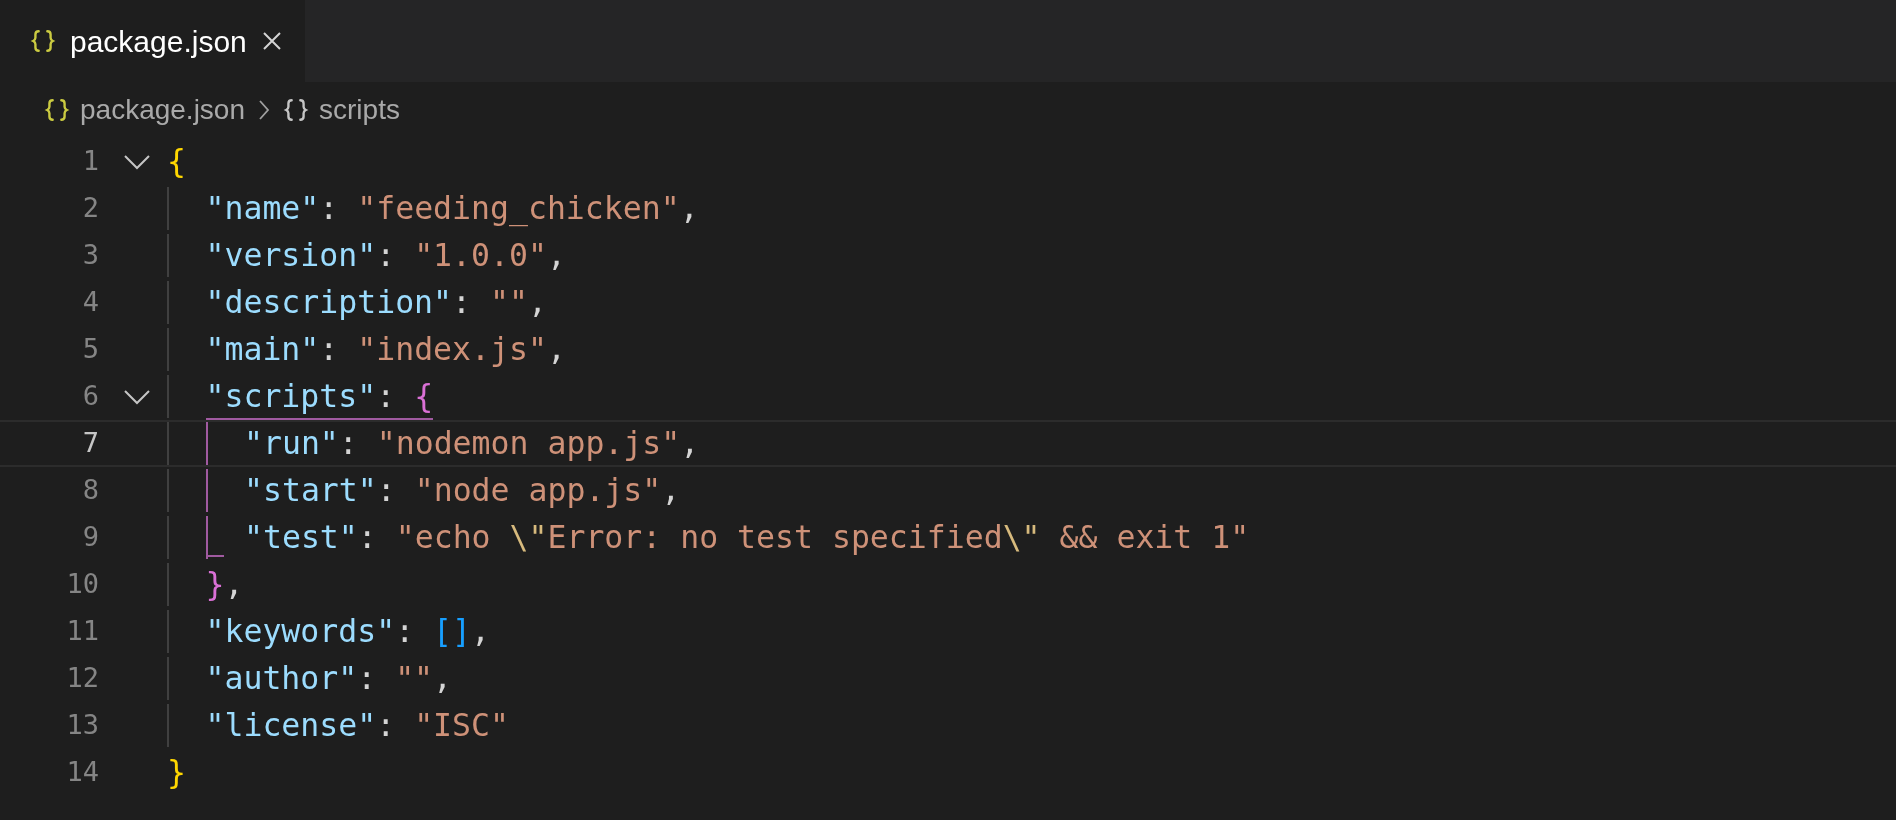 The height and width of the screenshot is (820, 1896). Describe the element at coordinates (224, 584) in the screenshot. I see `code-line: },` at that location.